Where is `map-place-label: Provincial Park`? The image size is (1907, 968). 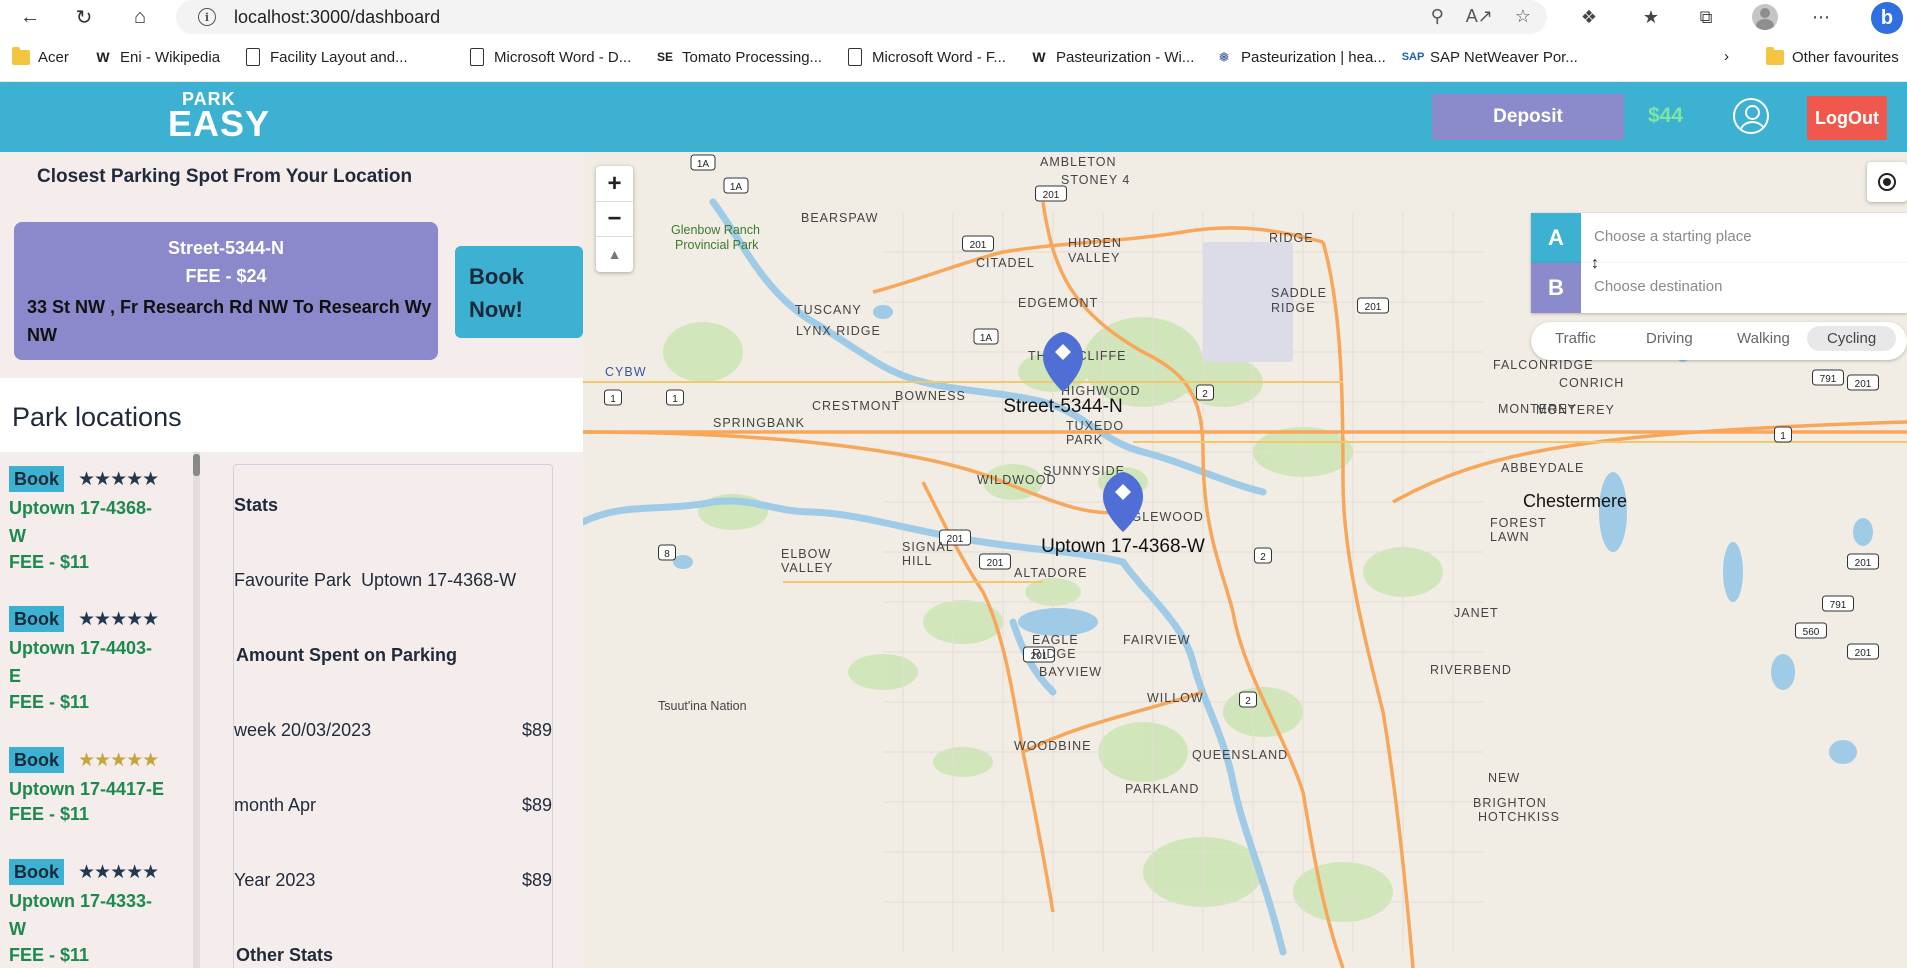 map-place-label: Provincial Park is located at coordinates (717, 245).